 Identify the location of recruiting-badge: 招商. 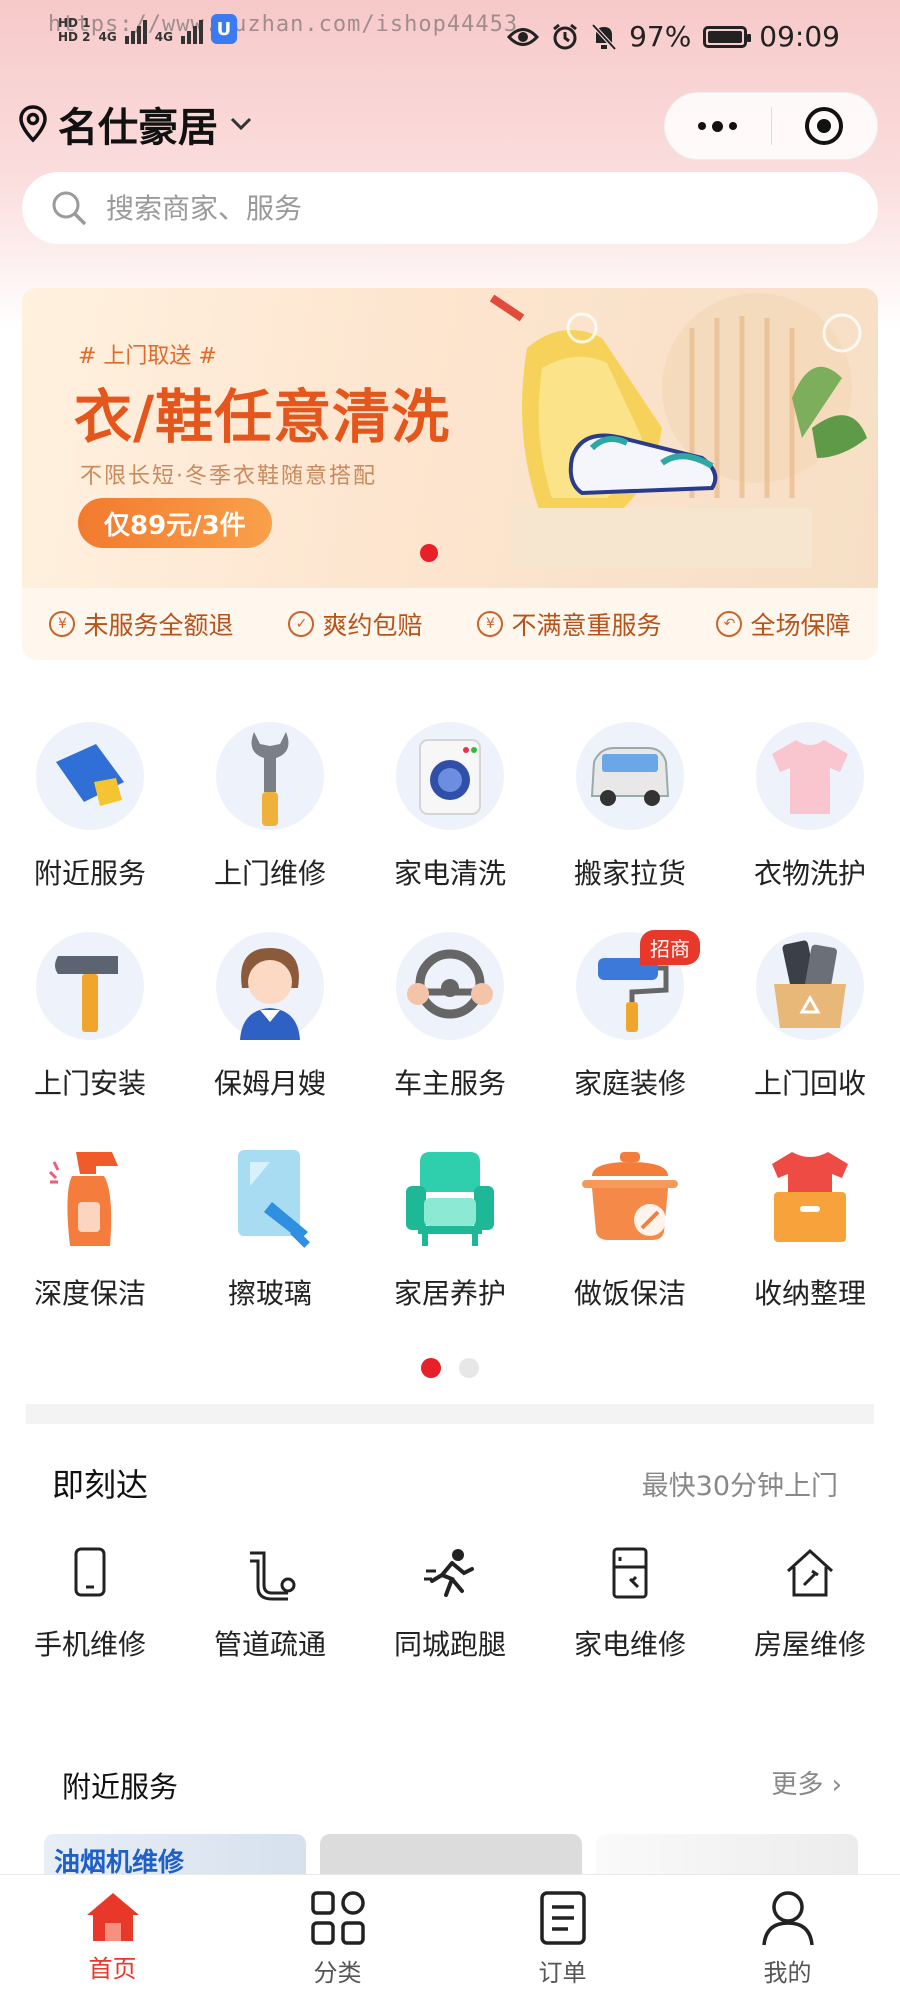
(670, 947).